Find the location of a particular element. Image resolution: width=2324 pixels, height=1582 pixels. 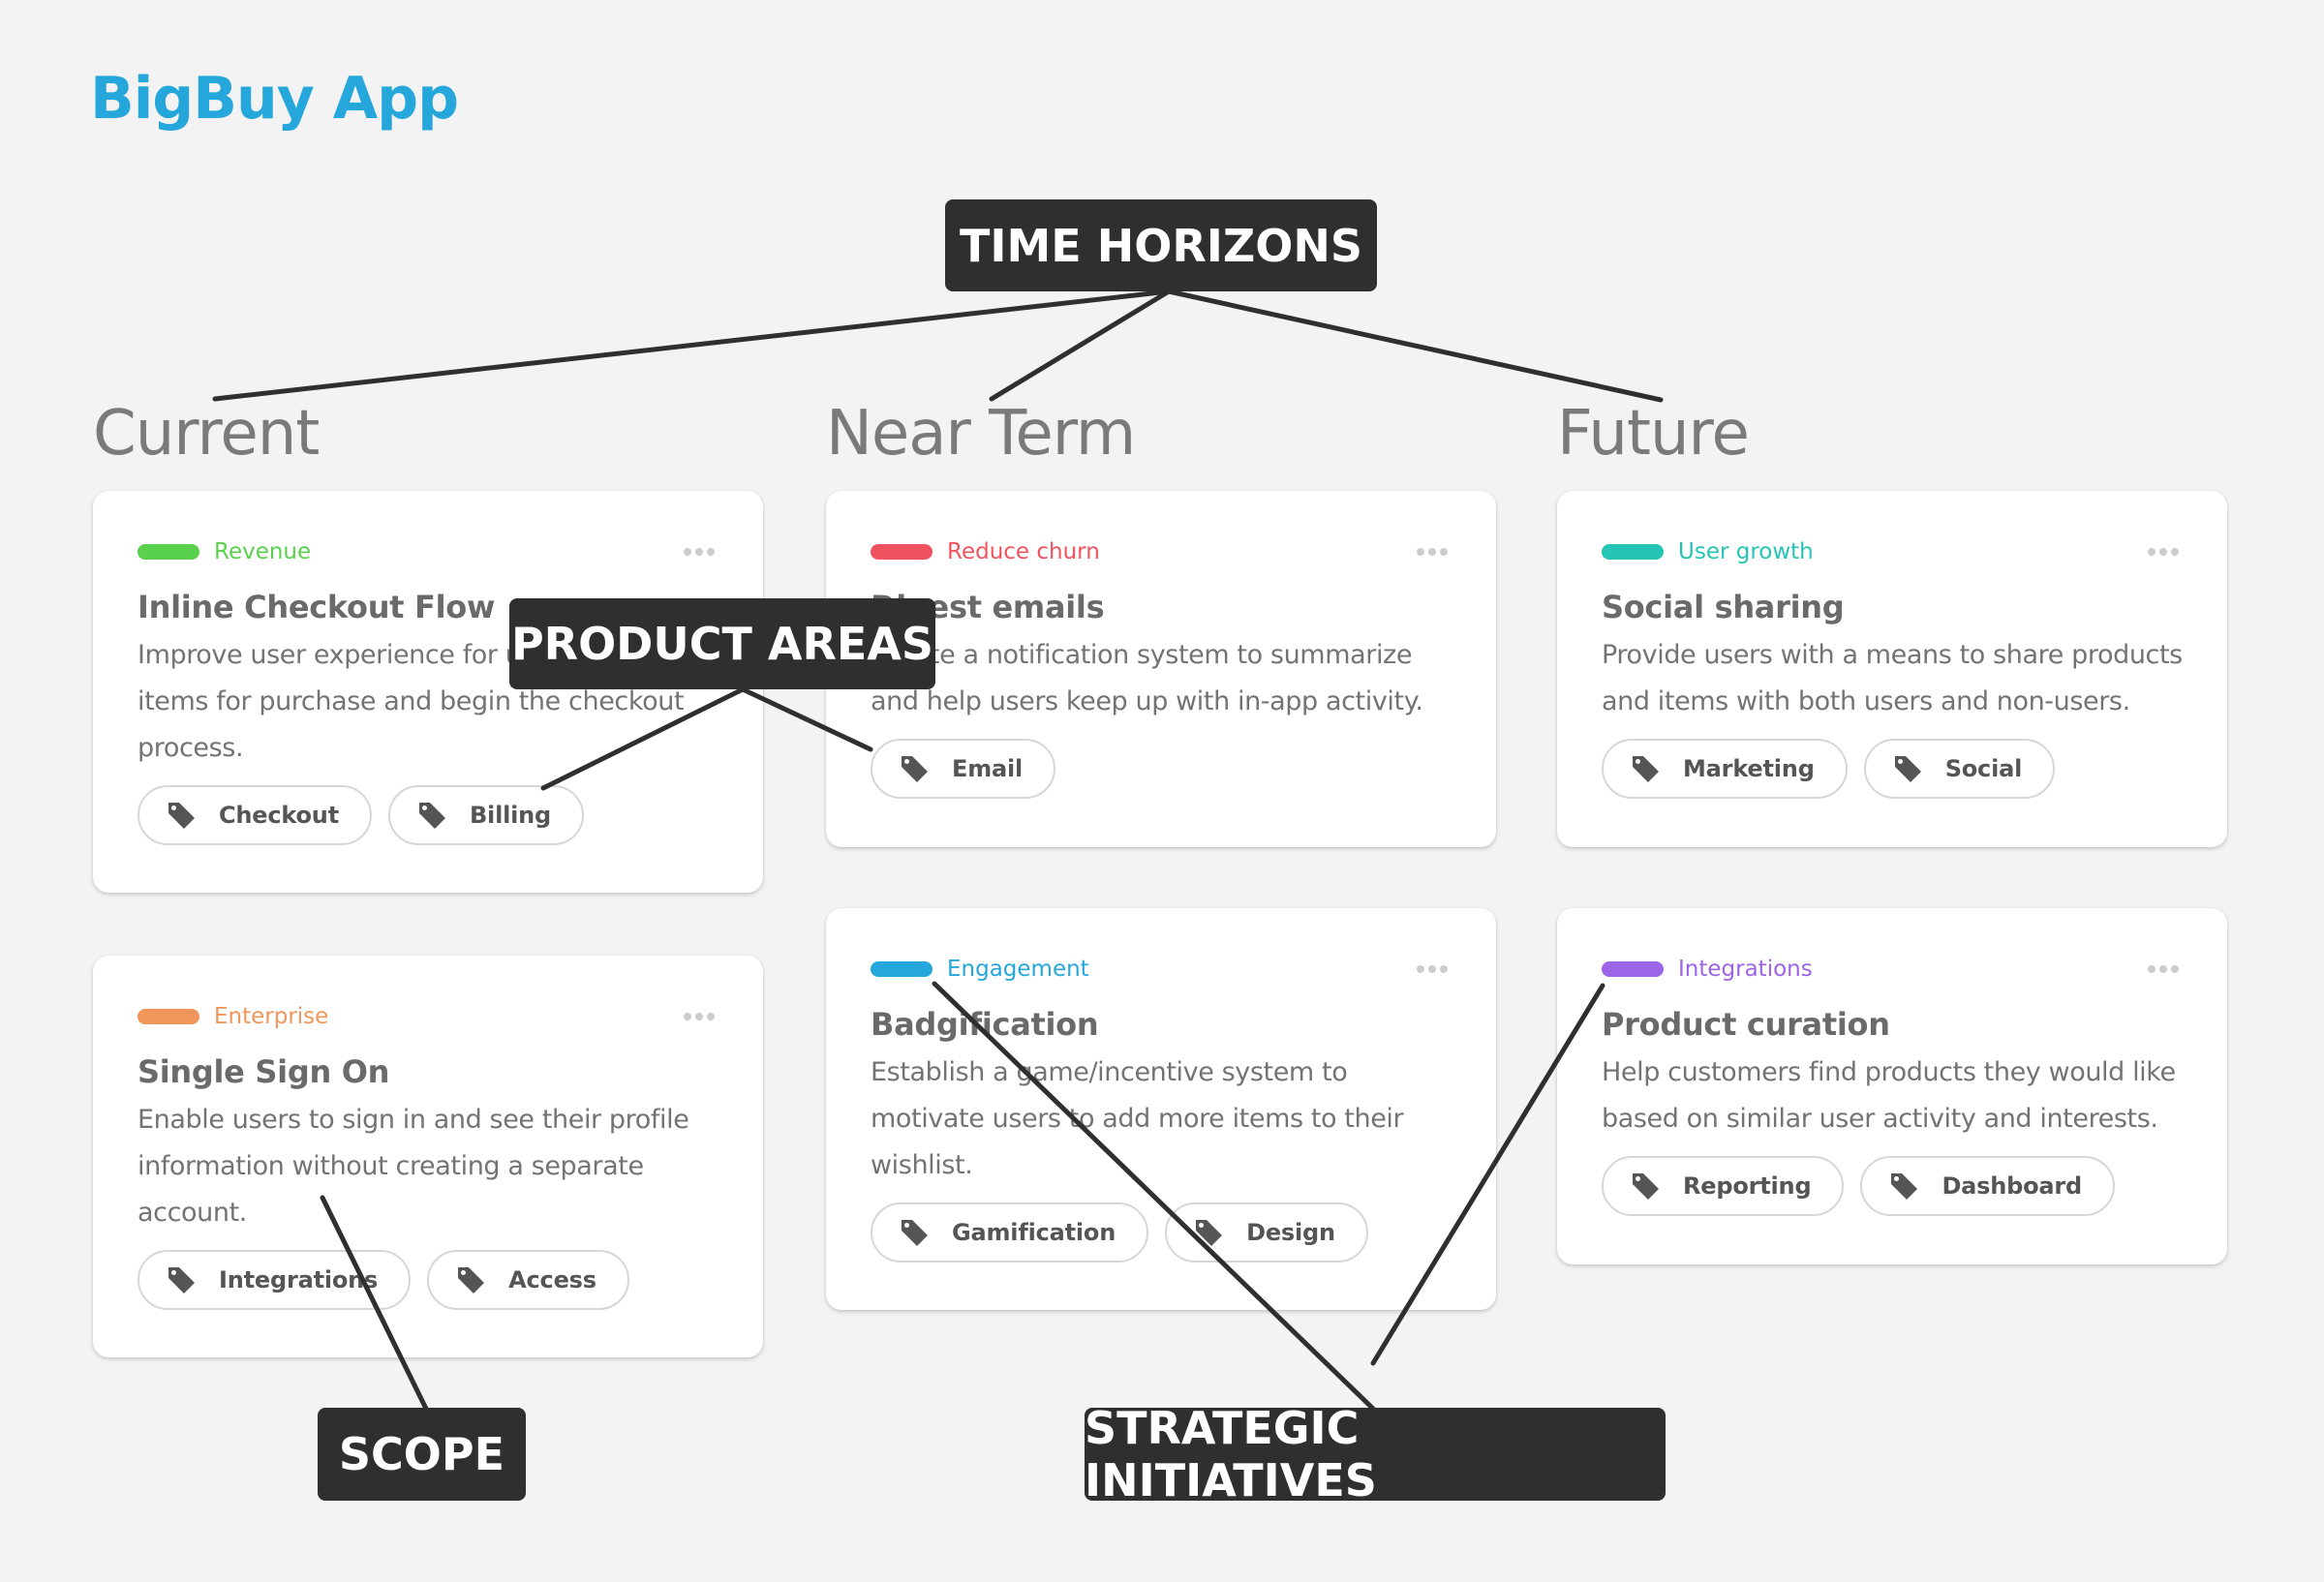

tag-list: Marketing Social is located at coordinates (1893, 769).